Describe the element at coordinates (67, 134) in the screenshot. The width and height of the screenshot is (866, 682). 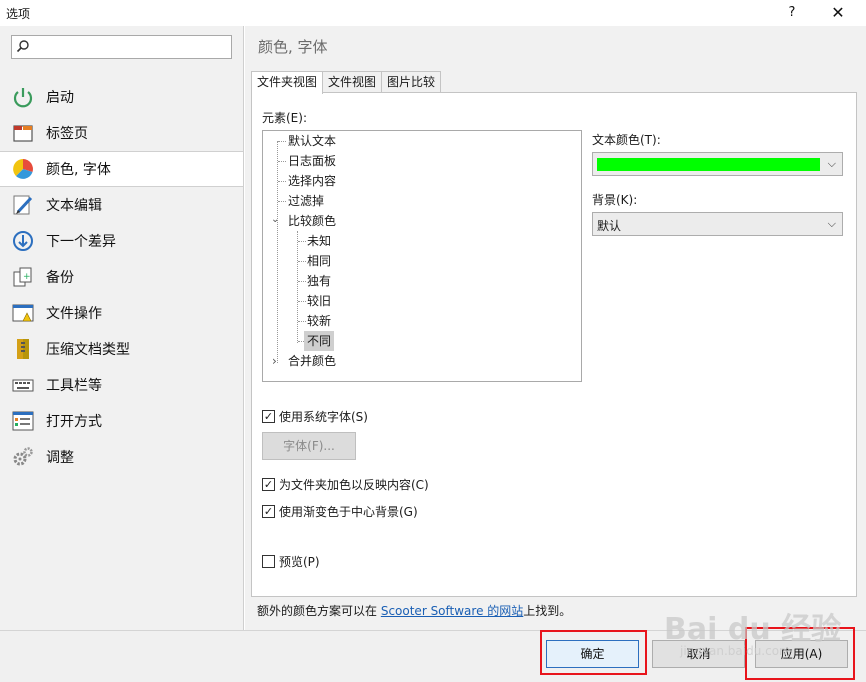
I see `sidebar-item-label: 标签页` at that location.